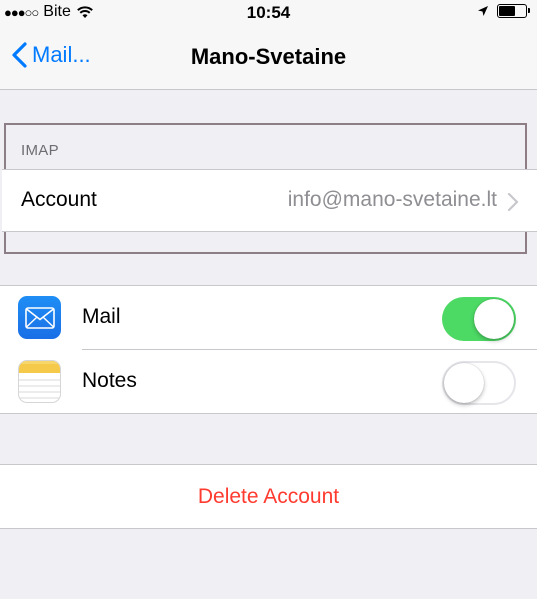  I want to click on delete-account-button: Delete Account, so click(268, 496).